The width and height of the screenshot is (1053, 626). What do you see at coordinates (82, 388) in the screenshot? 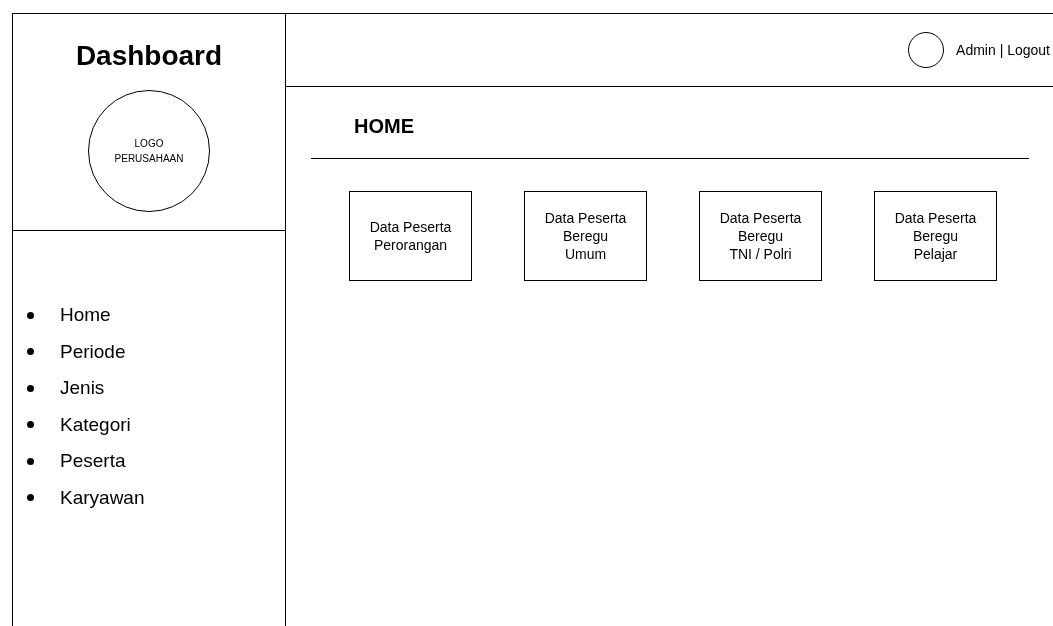
I see `menu-link: Jenis` at bounding box center [82, 388].